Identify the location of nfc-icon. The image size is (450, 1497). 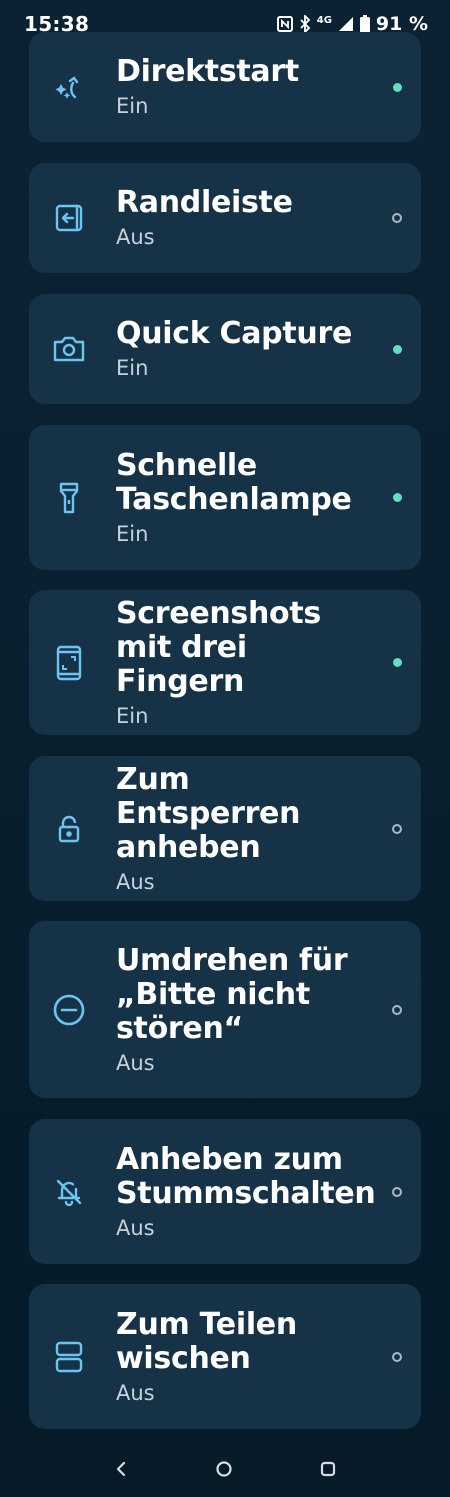
(284, 24).